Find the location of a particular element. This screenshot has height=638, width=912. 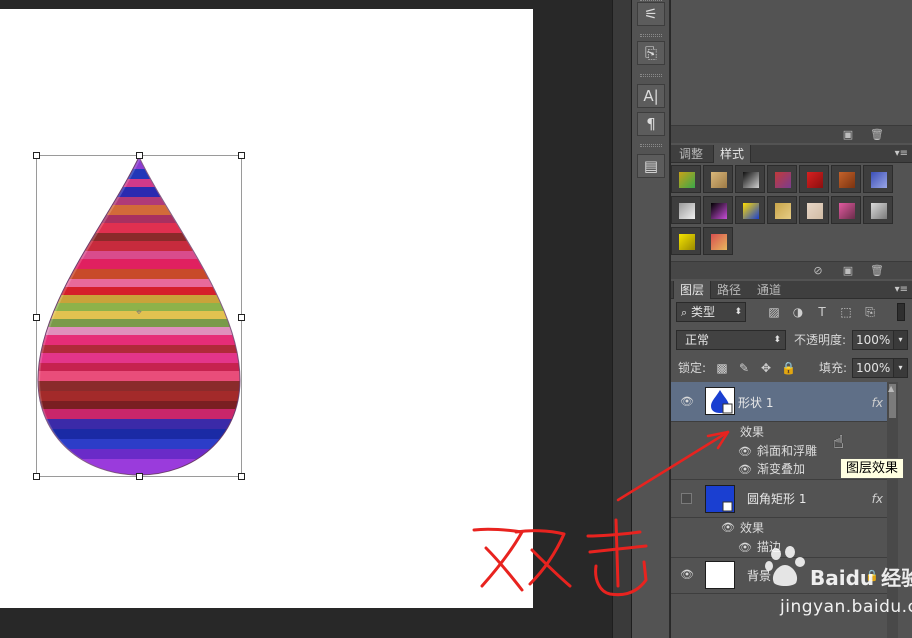

new-style-icon: ▣ is located at coordinates (848, 270).